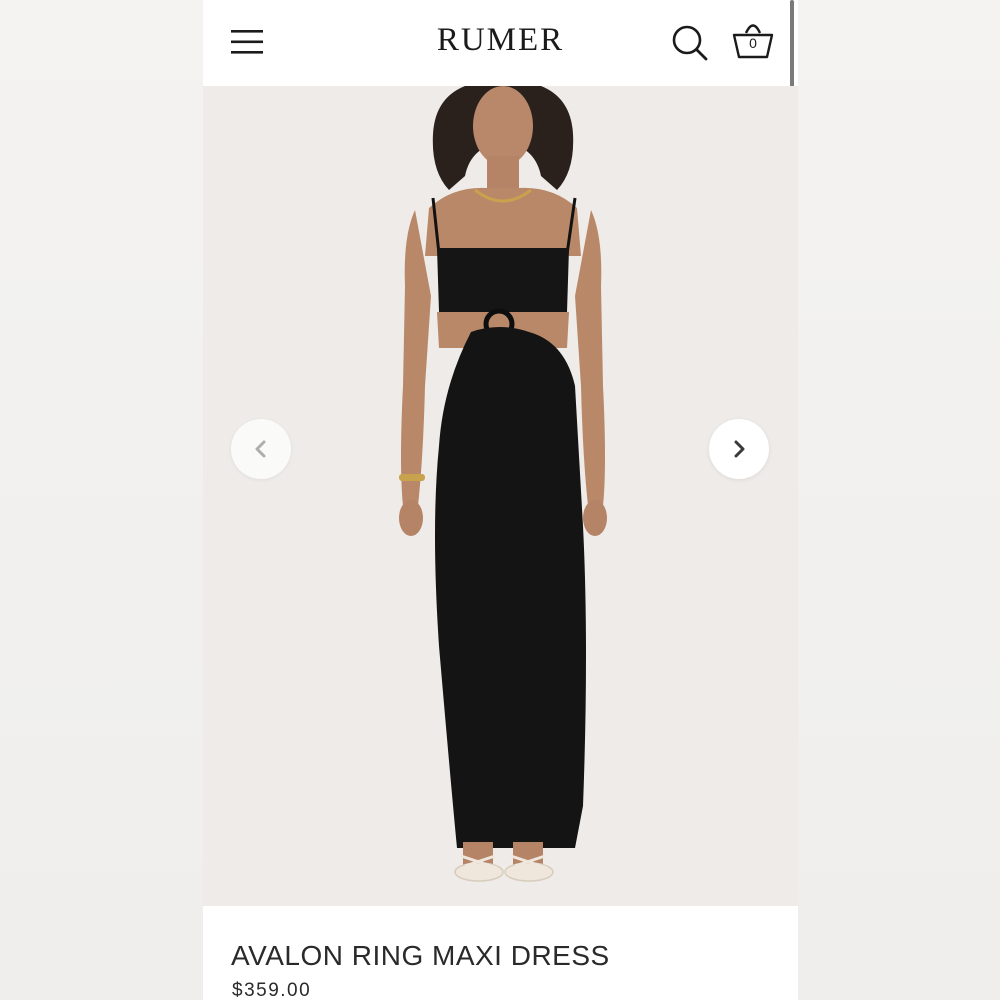 Image resolution: width=1000 pixels, height=1000 pixels. I want to click on product-info: AVALON RING MAXI DRESS $359.00, so click(500, 953).